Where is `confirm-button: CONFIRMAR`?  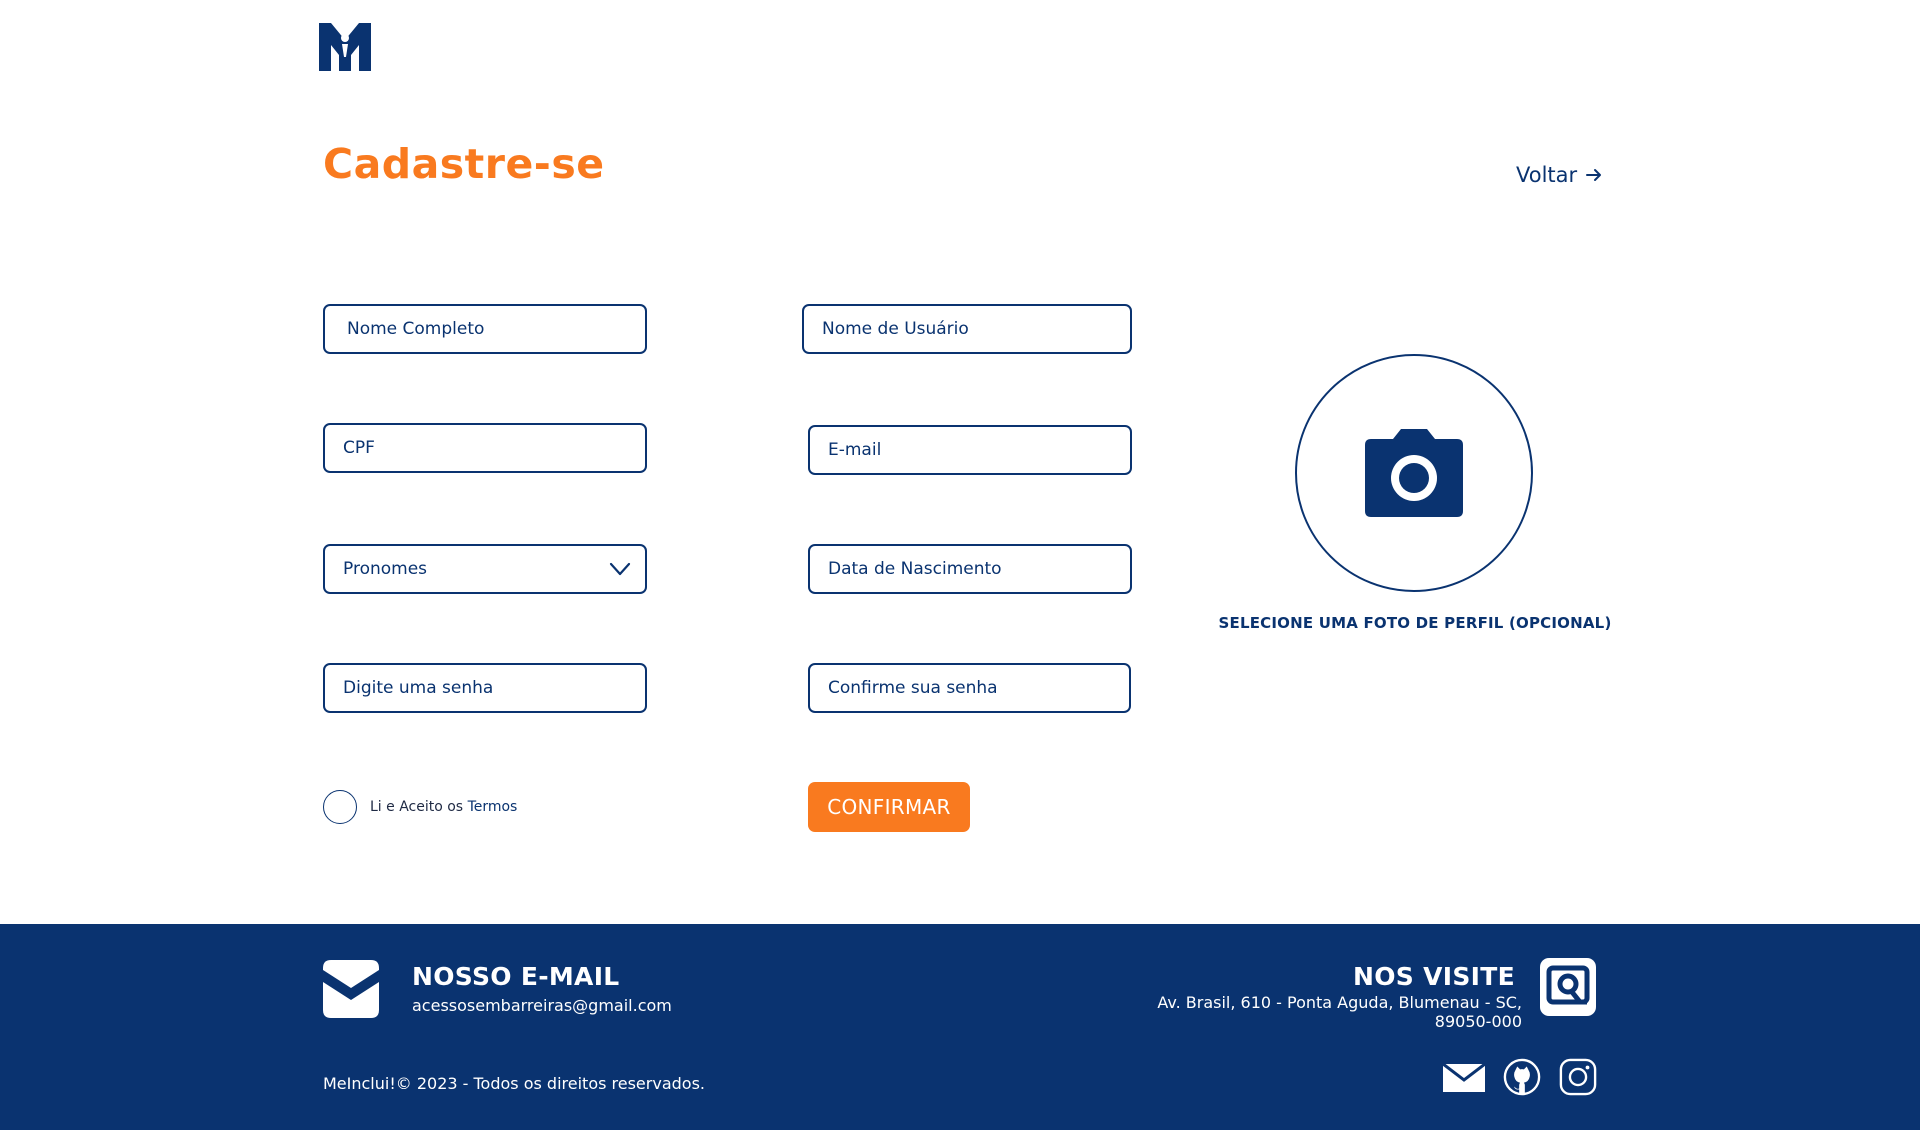 confirm-button: CONFIRMAR is located at coordinates (889, 807).